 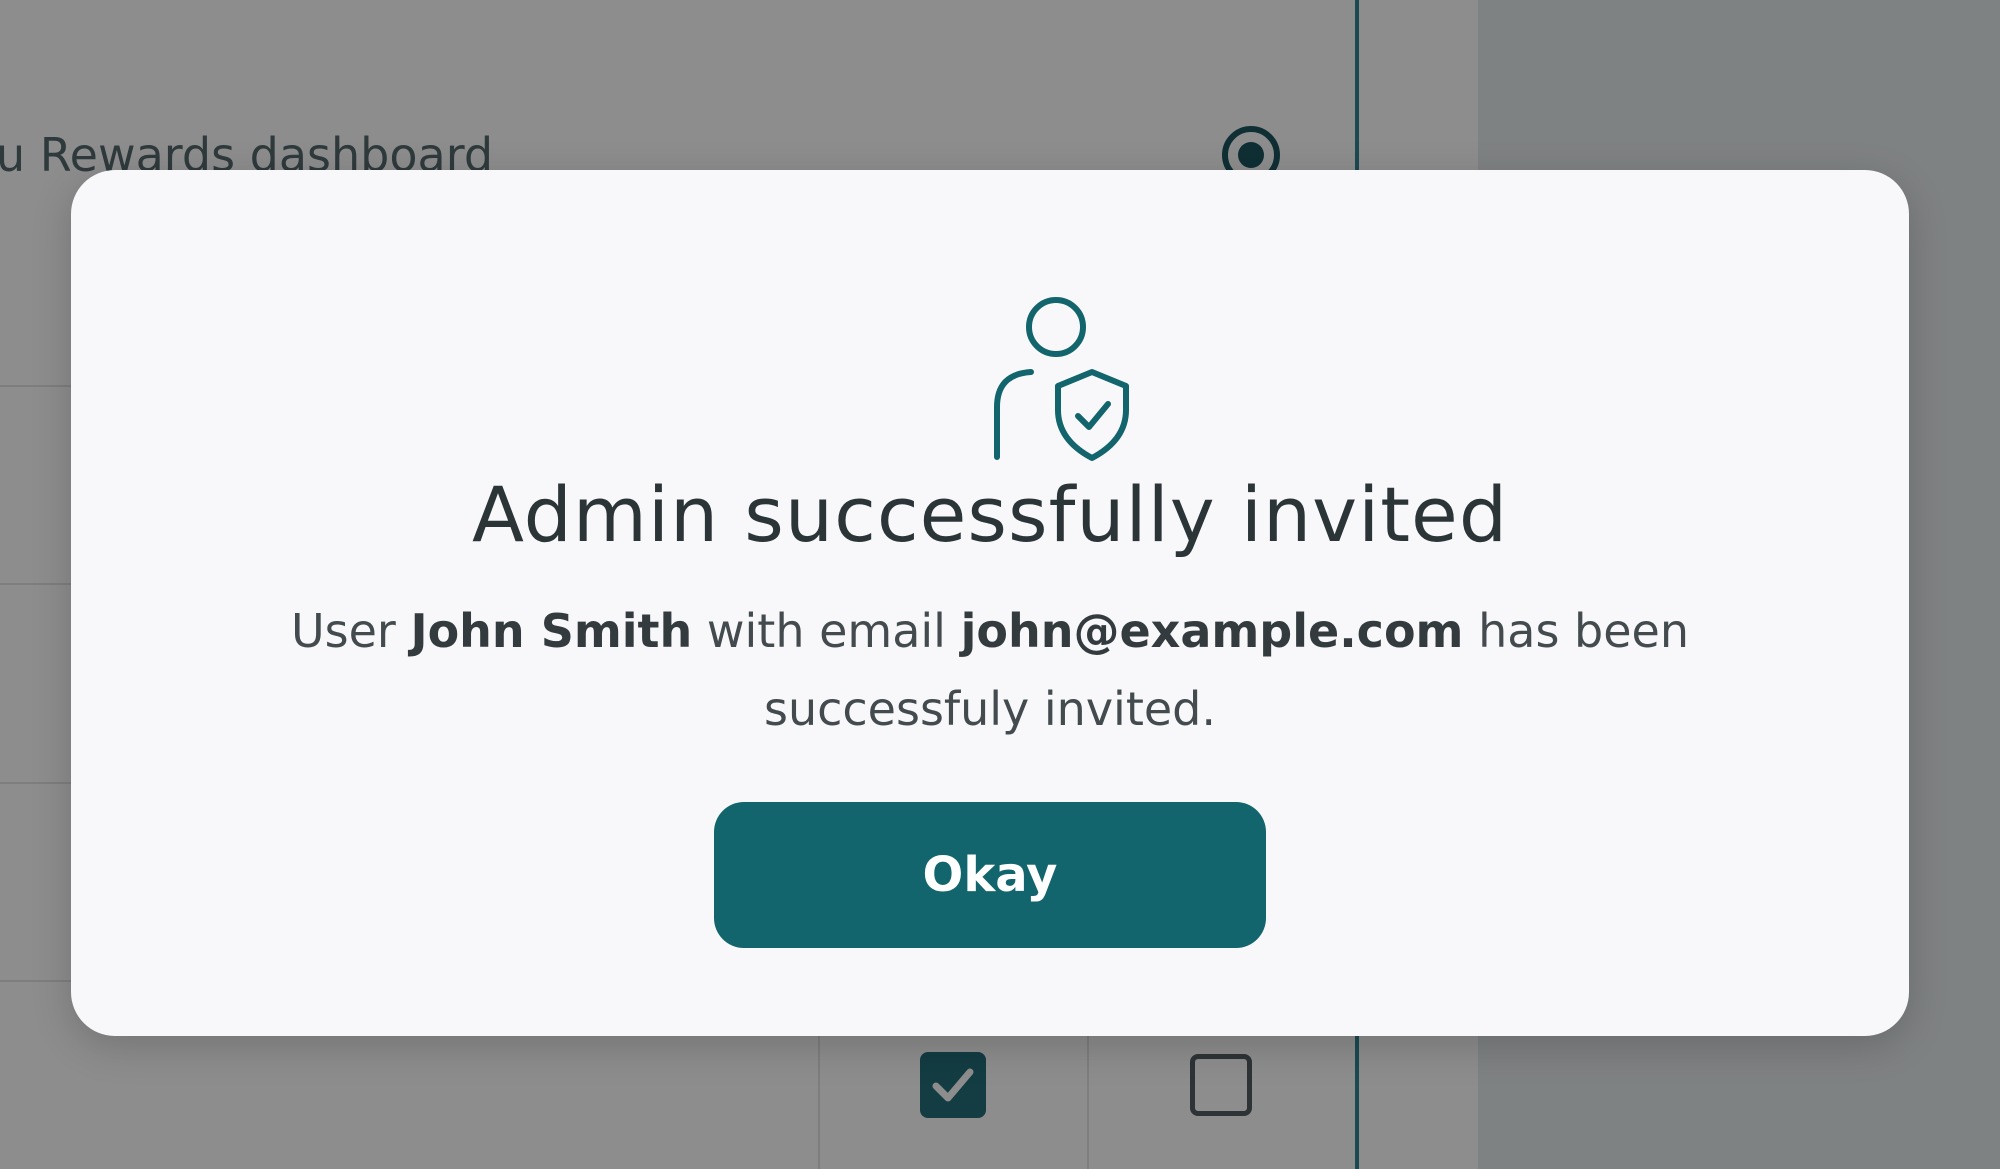 What do you see at coordinates (350, 631) in the screenshot?
I see `message-prefix: User` at bounding box center [350, 631].